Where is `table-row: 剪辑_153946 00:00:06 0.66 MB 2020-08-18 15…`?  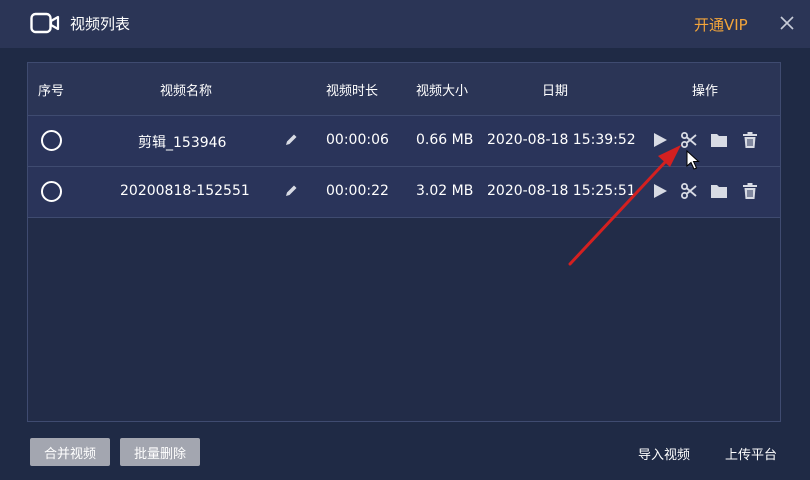
table-row: 剪辑_153946 00:00:06 0.66 MB 2020-08-18 15… is located at coordinates (404, 141).